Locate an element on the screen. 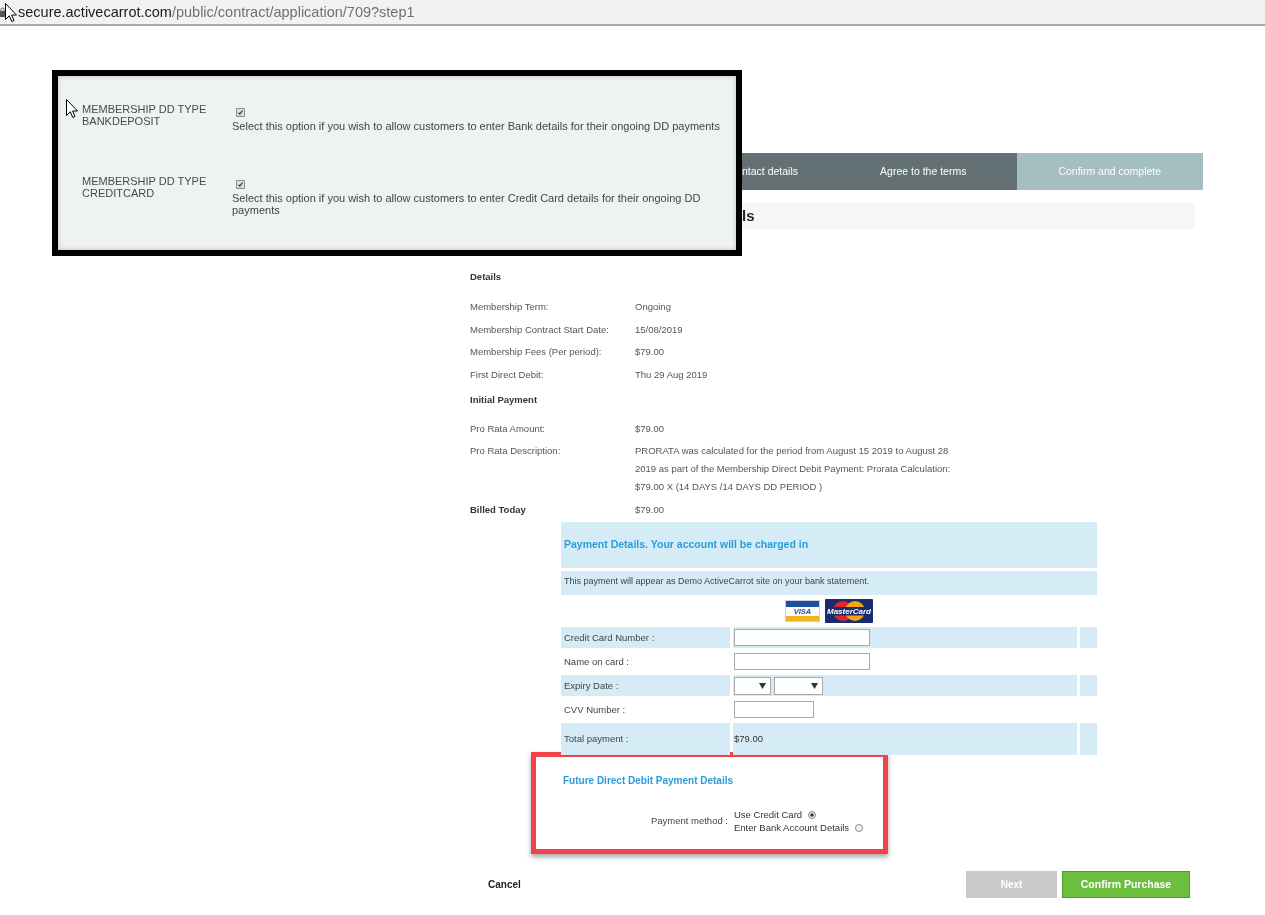  detail-label: Membership Term: is located at coordinates (510, 307).